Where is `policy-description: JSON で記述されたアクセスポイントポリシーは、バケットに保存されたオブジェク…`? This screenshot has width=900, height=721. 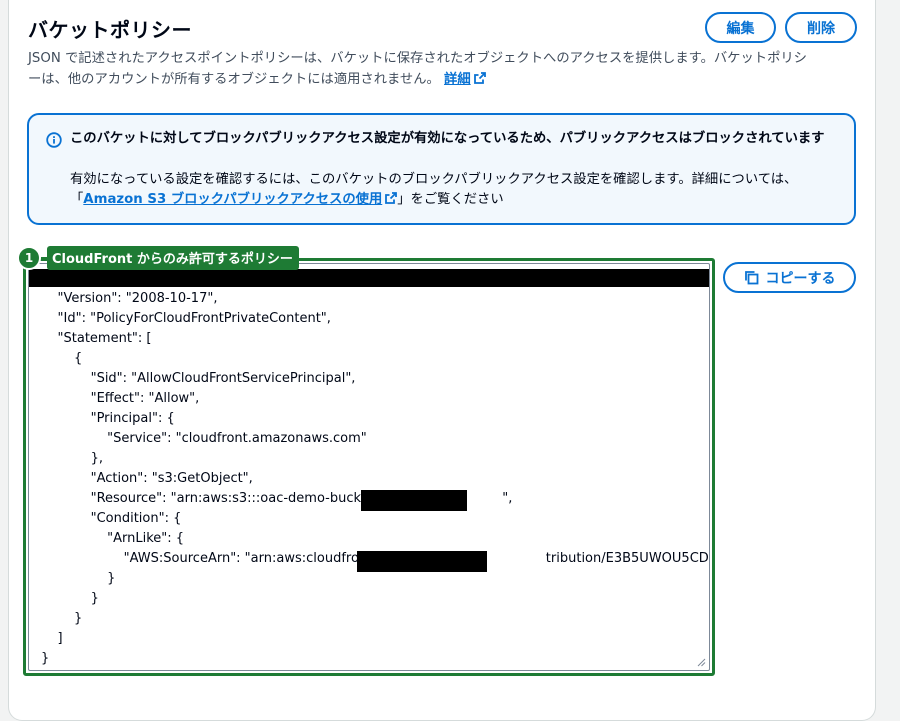 policy-description: JSON で記述されたアクセスポイントポリシーは、バケットに保存されたオブジェク… is located at coordinates (438, 69).